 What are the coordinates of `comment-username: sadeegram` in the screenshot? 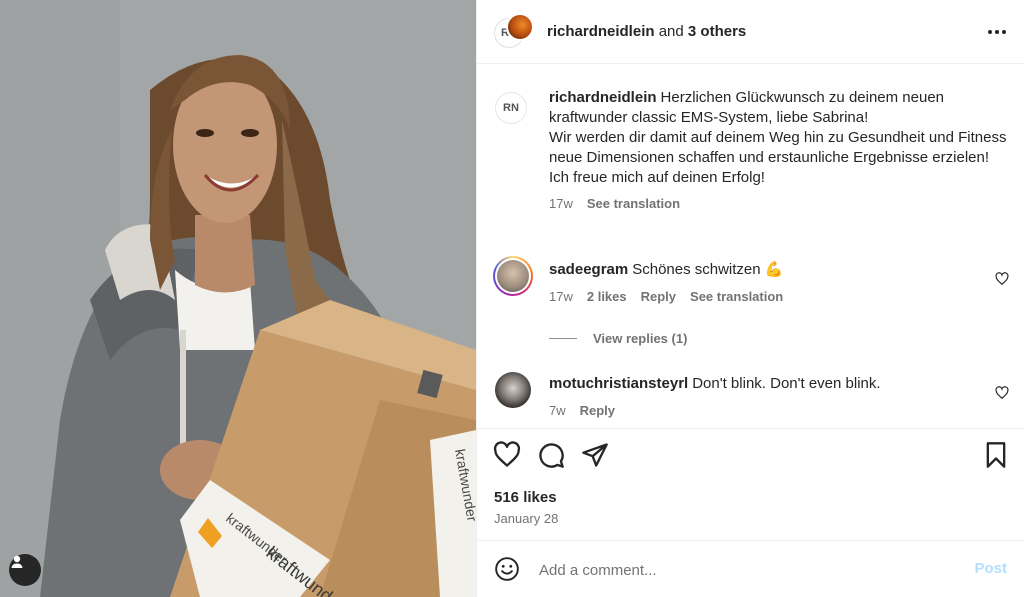 It's located at (588, 269).